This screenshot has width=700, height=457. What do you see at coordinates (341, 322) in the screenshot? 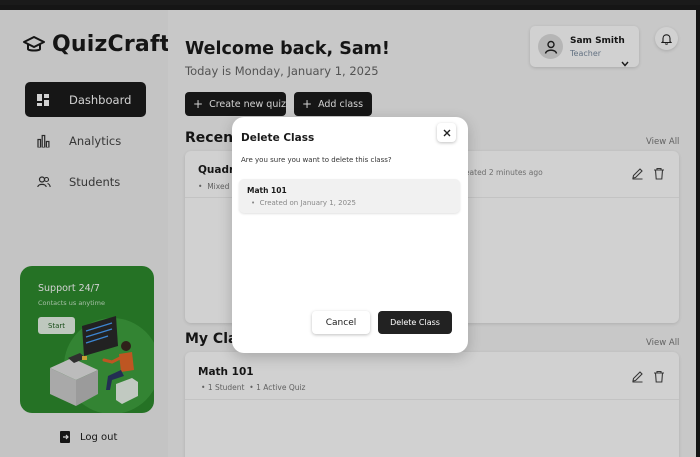
I see `cancel-button: Cancel` at bounding box center [341, 322].